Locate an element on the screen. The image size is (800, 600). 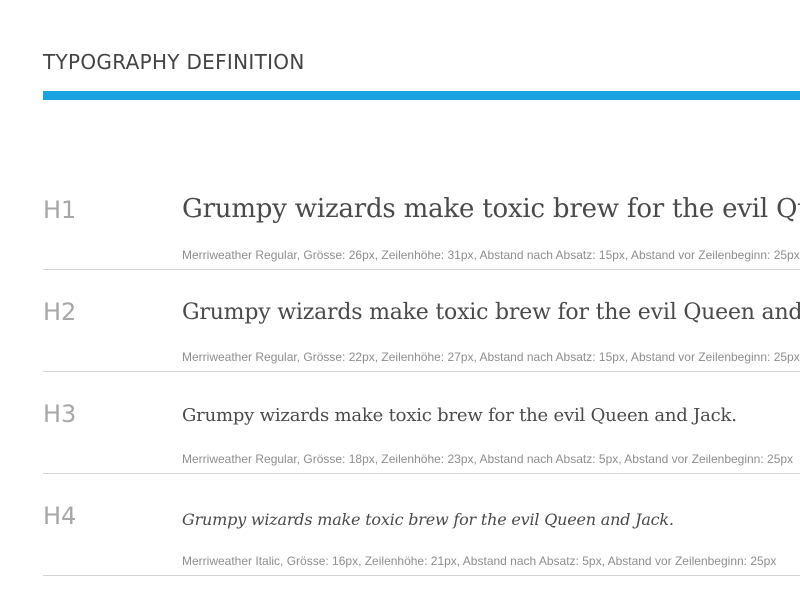
accent-divider is located at coordinates (421, 95).